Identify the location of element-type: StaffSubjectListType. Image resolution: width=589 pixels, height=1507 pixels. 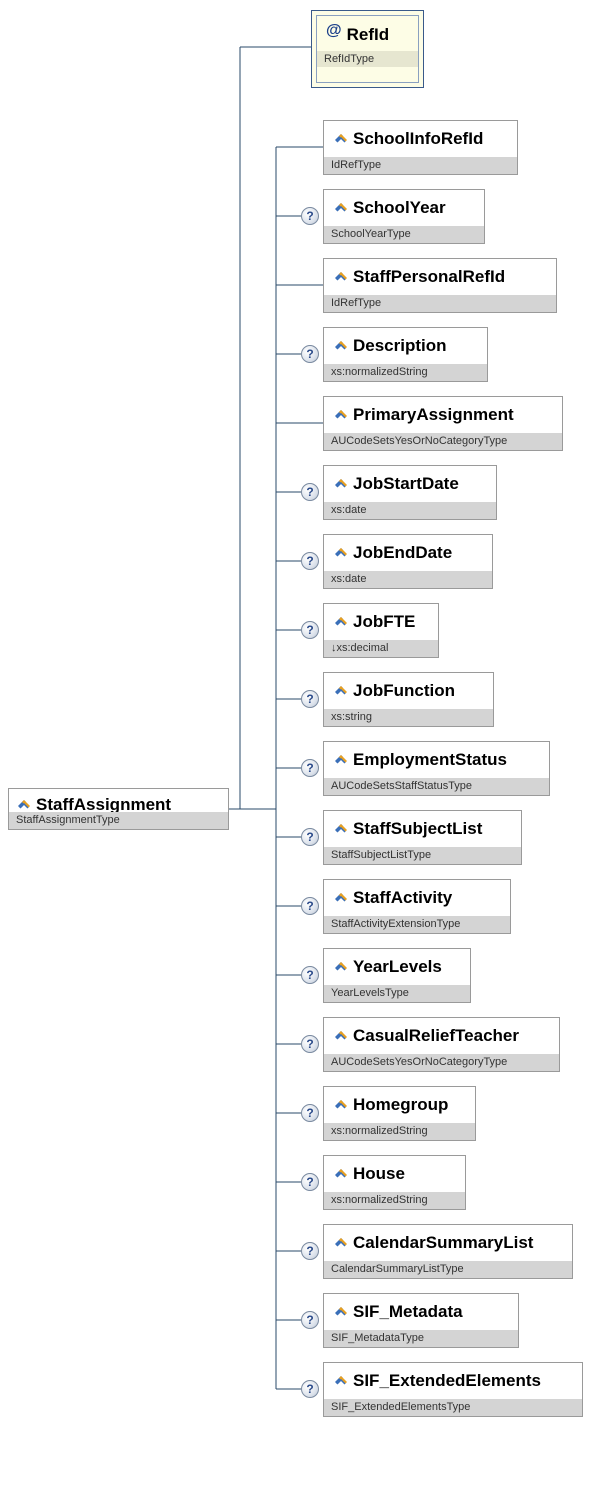
(422, 855).